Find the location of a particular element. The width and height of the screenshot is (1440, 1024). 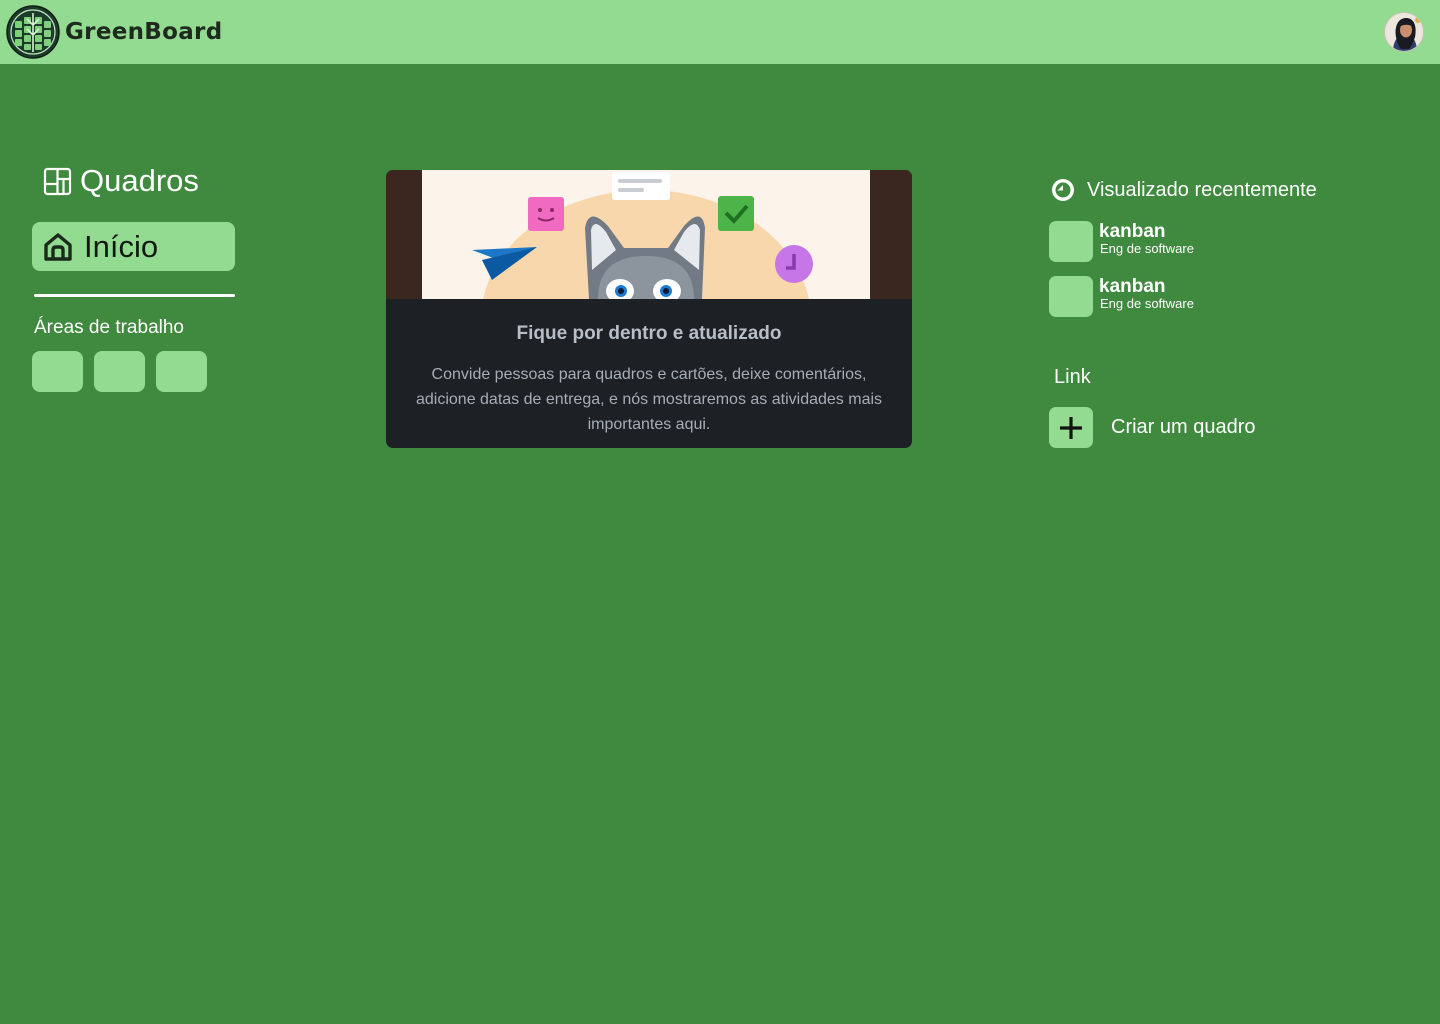

brand-name: GreenBoard is located at coordinates (144, 32).